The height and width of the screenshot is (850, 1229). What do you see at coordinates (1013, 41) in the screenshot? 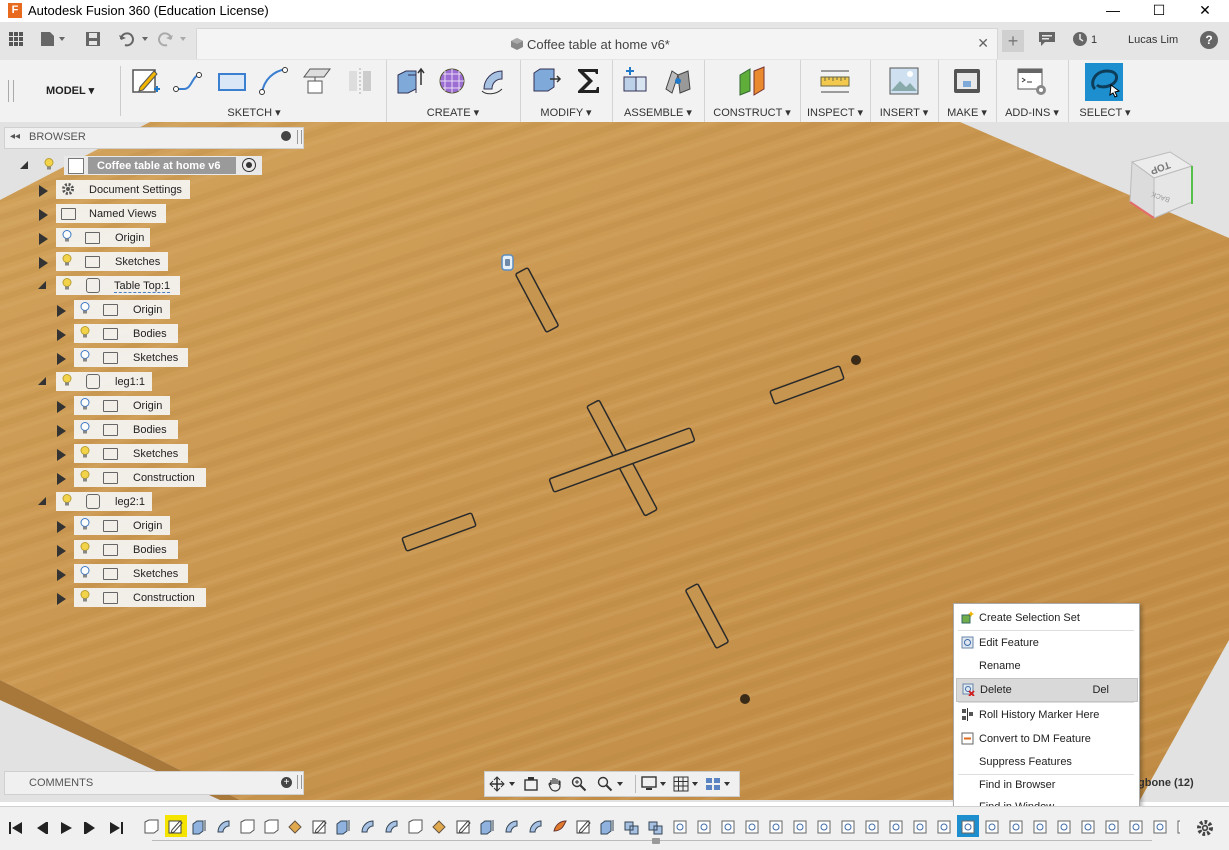
I see `new-tab-button: +` at bounding box center [1013, 41].